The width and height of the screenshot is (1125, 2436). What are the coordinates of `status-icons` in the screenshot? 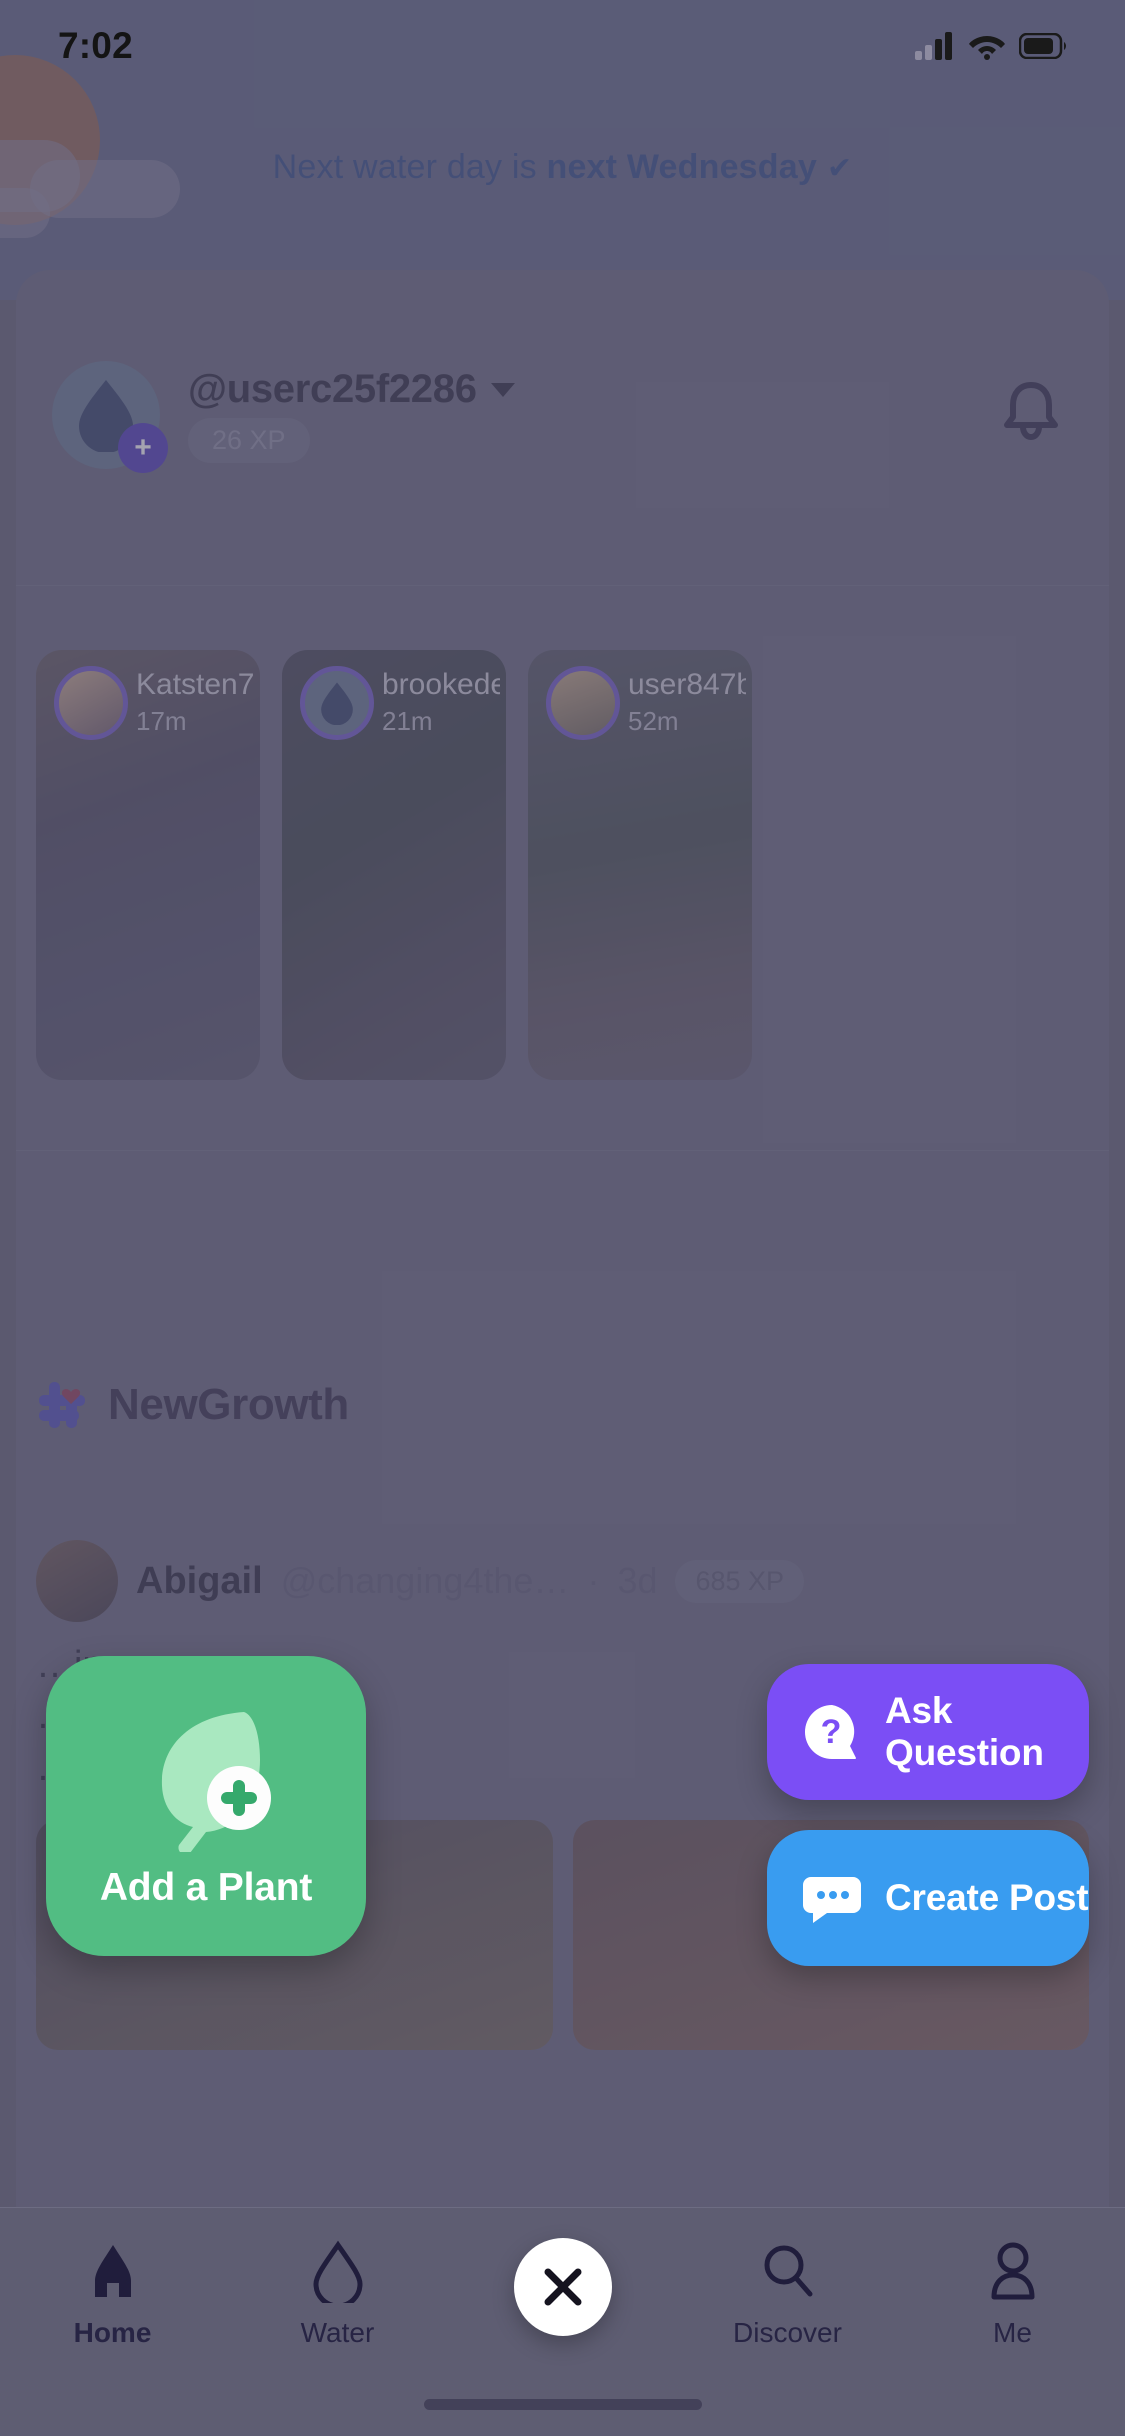 It's located at (991, 46).